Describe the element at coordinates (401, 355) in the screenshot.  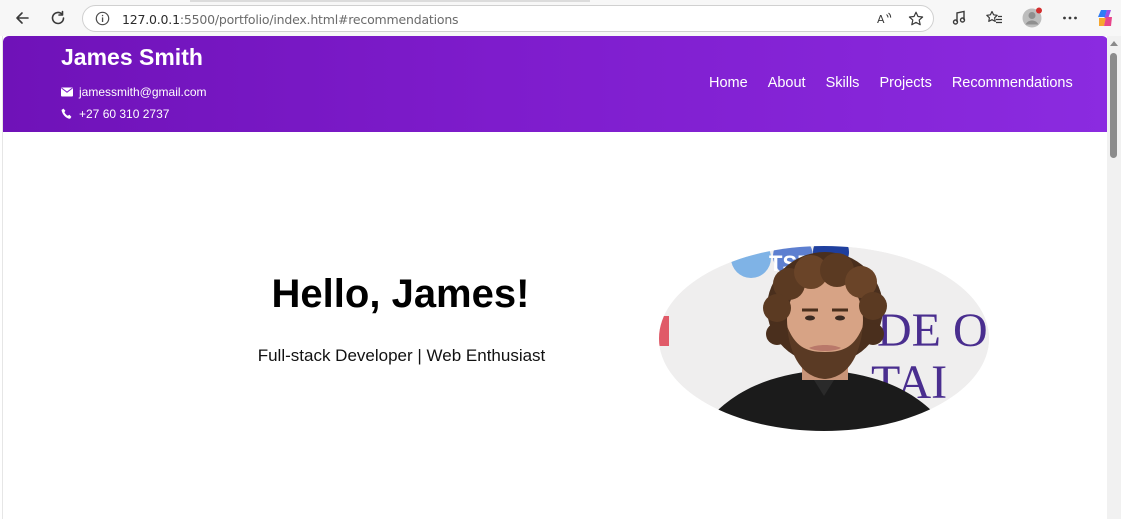
I see `hero-subtitle: Full-stack Developer | Web Enthusiast` at that location.